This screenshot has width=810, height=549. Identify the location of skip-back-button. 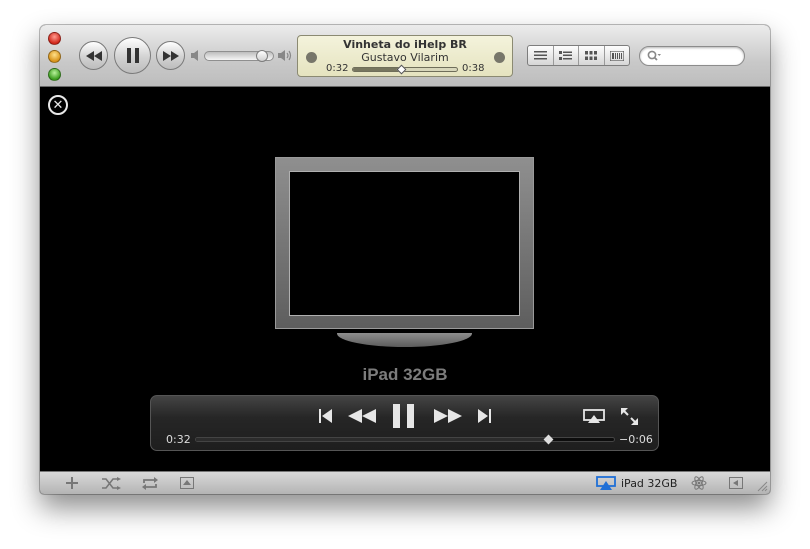
(325, 416).